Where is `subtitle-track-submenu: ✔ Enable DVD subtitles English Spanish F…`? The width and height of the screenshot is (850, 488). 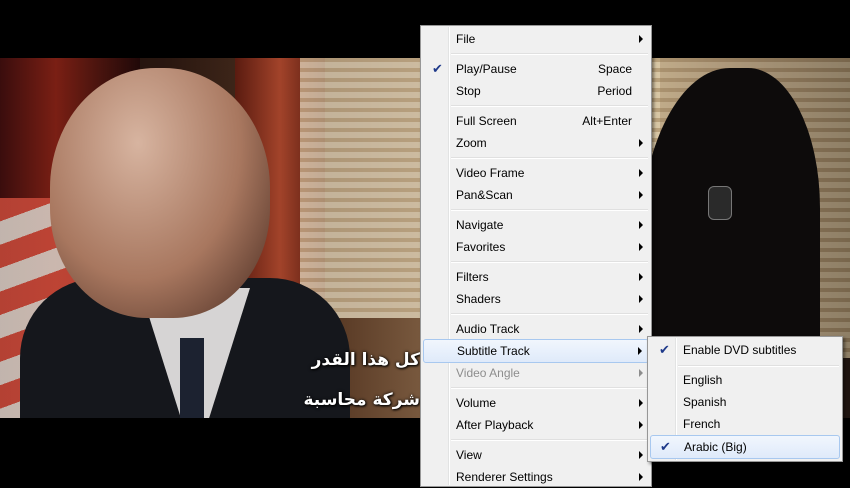
subtitle-track-submenu: ✔ Enable DVD subtitles English Spanish F… is located at coordinates (745, 399).